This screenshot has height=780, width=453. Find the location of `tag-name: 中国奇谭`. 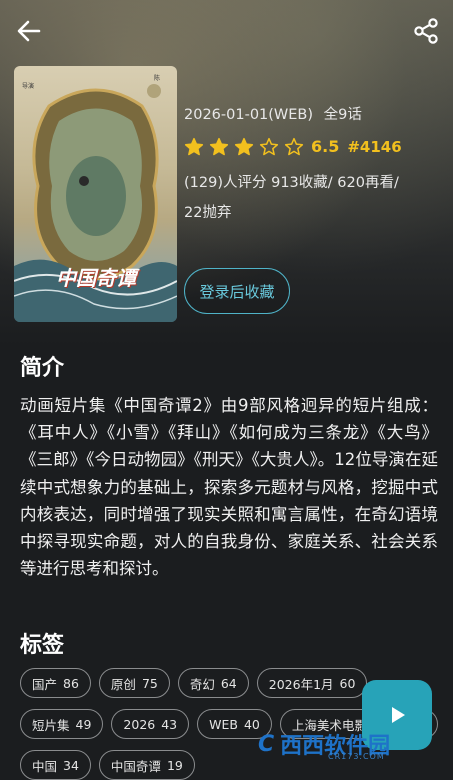

tag-name: 中国奇谭 is located at coordinates (135, 766).